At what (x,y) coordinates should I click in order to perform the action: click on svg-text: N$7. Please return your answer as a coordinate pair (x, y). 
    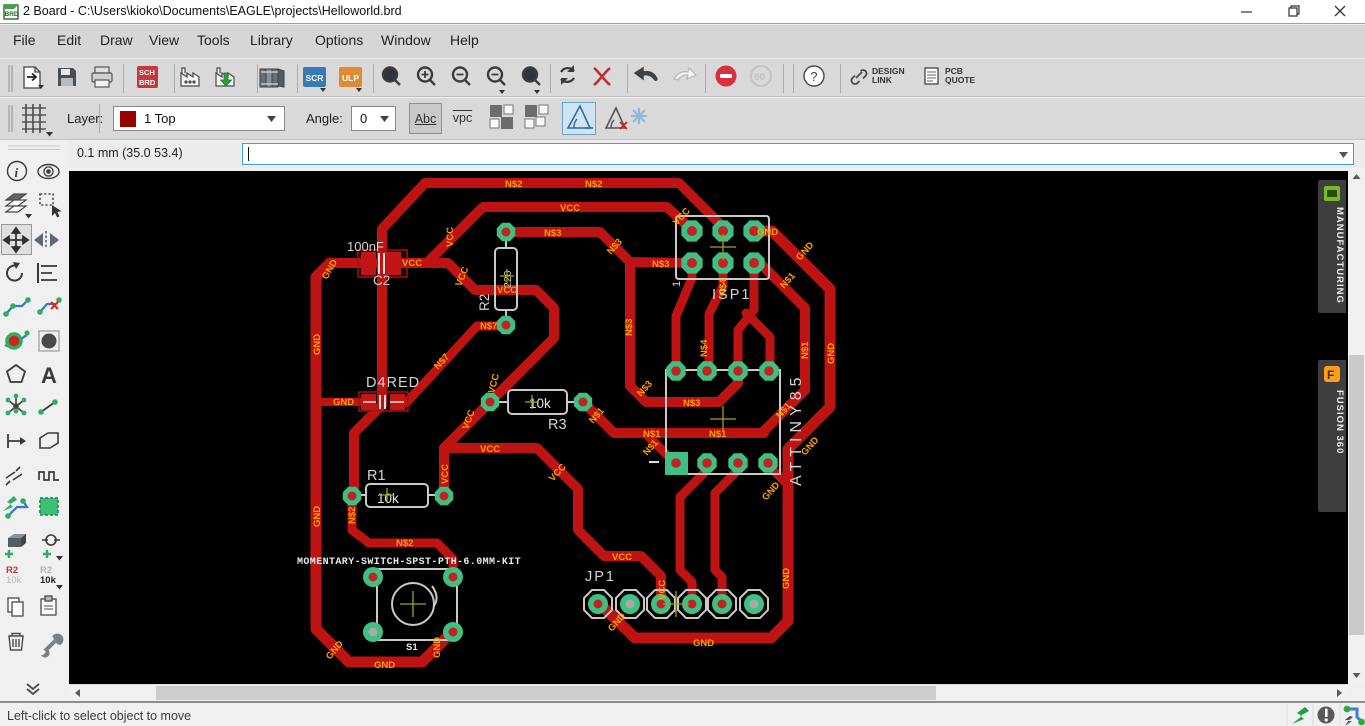
    Looking at the image, I should click on (488, 326).